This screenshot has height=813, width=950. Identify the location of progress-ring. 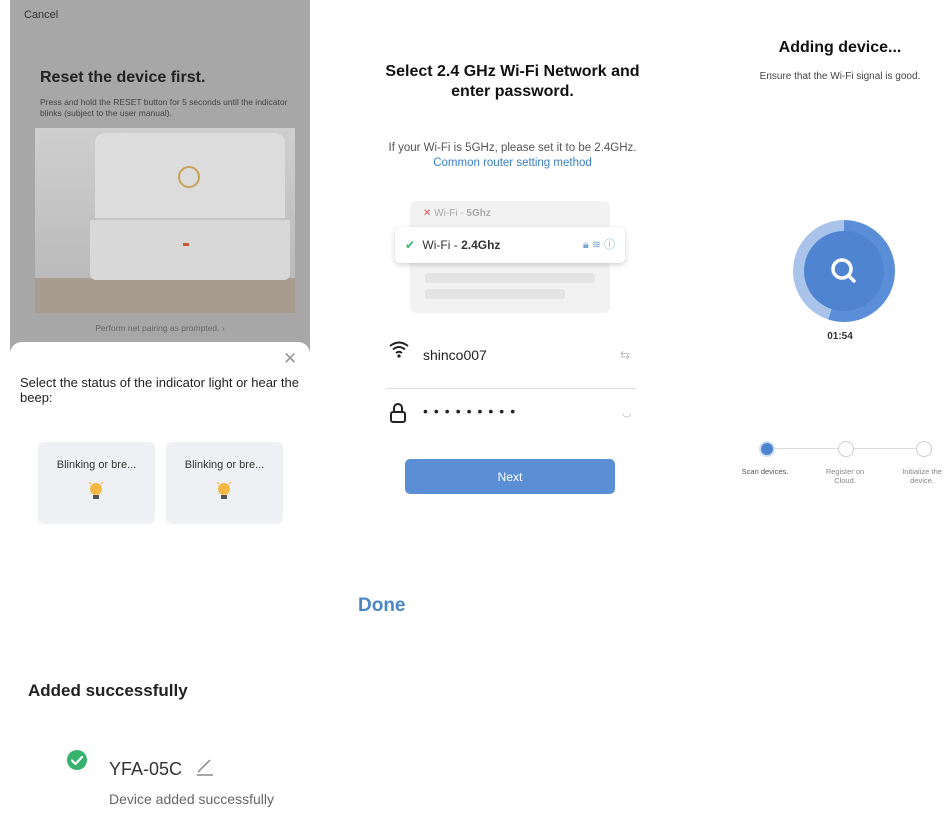
(844, 271).